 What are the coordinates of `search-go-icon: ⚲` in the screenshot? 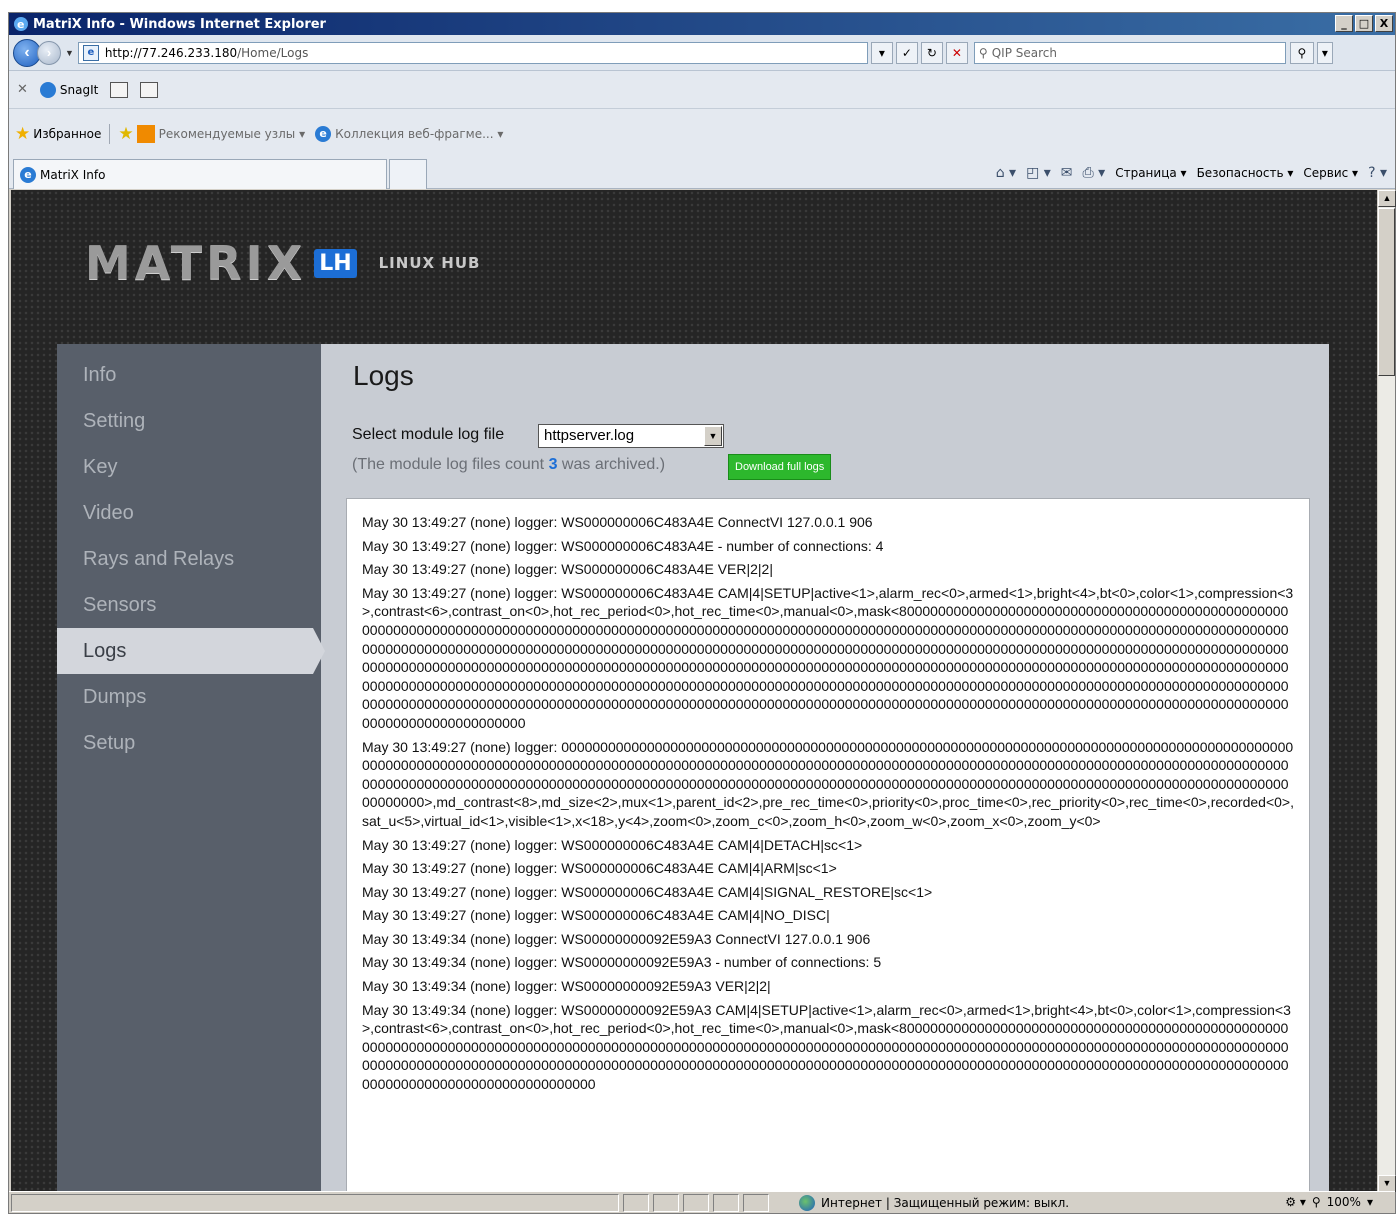 It's located at (1301, 52).